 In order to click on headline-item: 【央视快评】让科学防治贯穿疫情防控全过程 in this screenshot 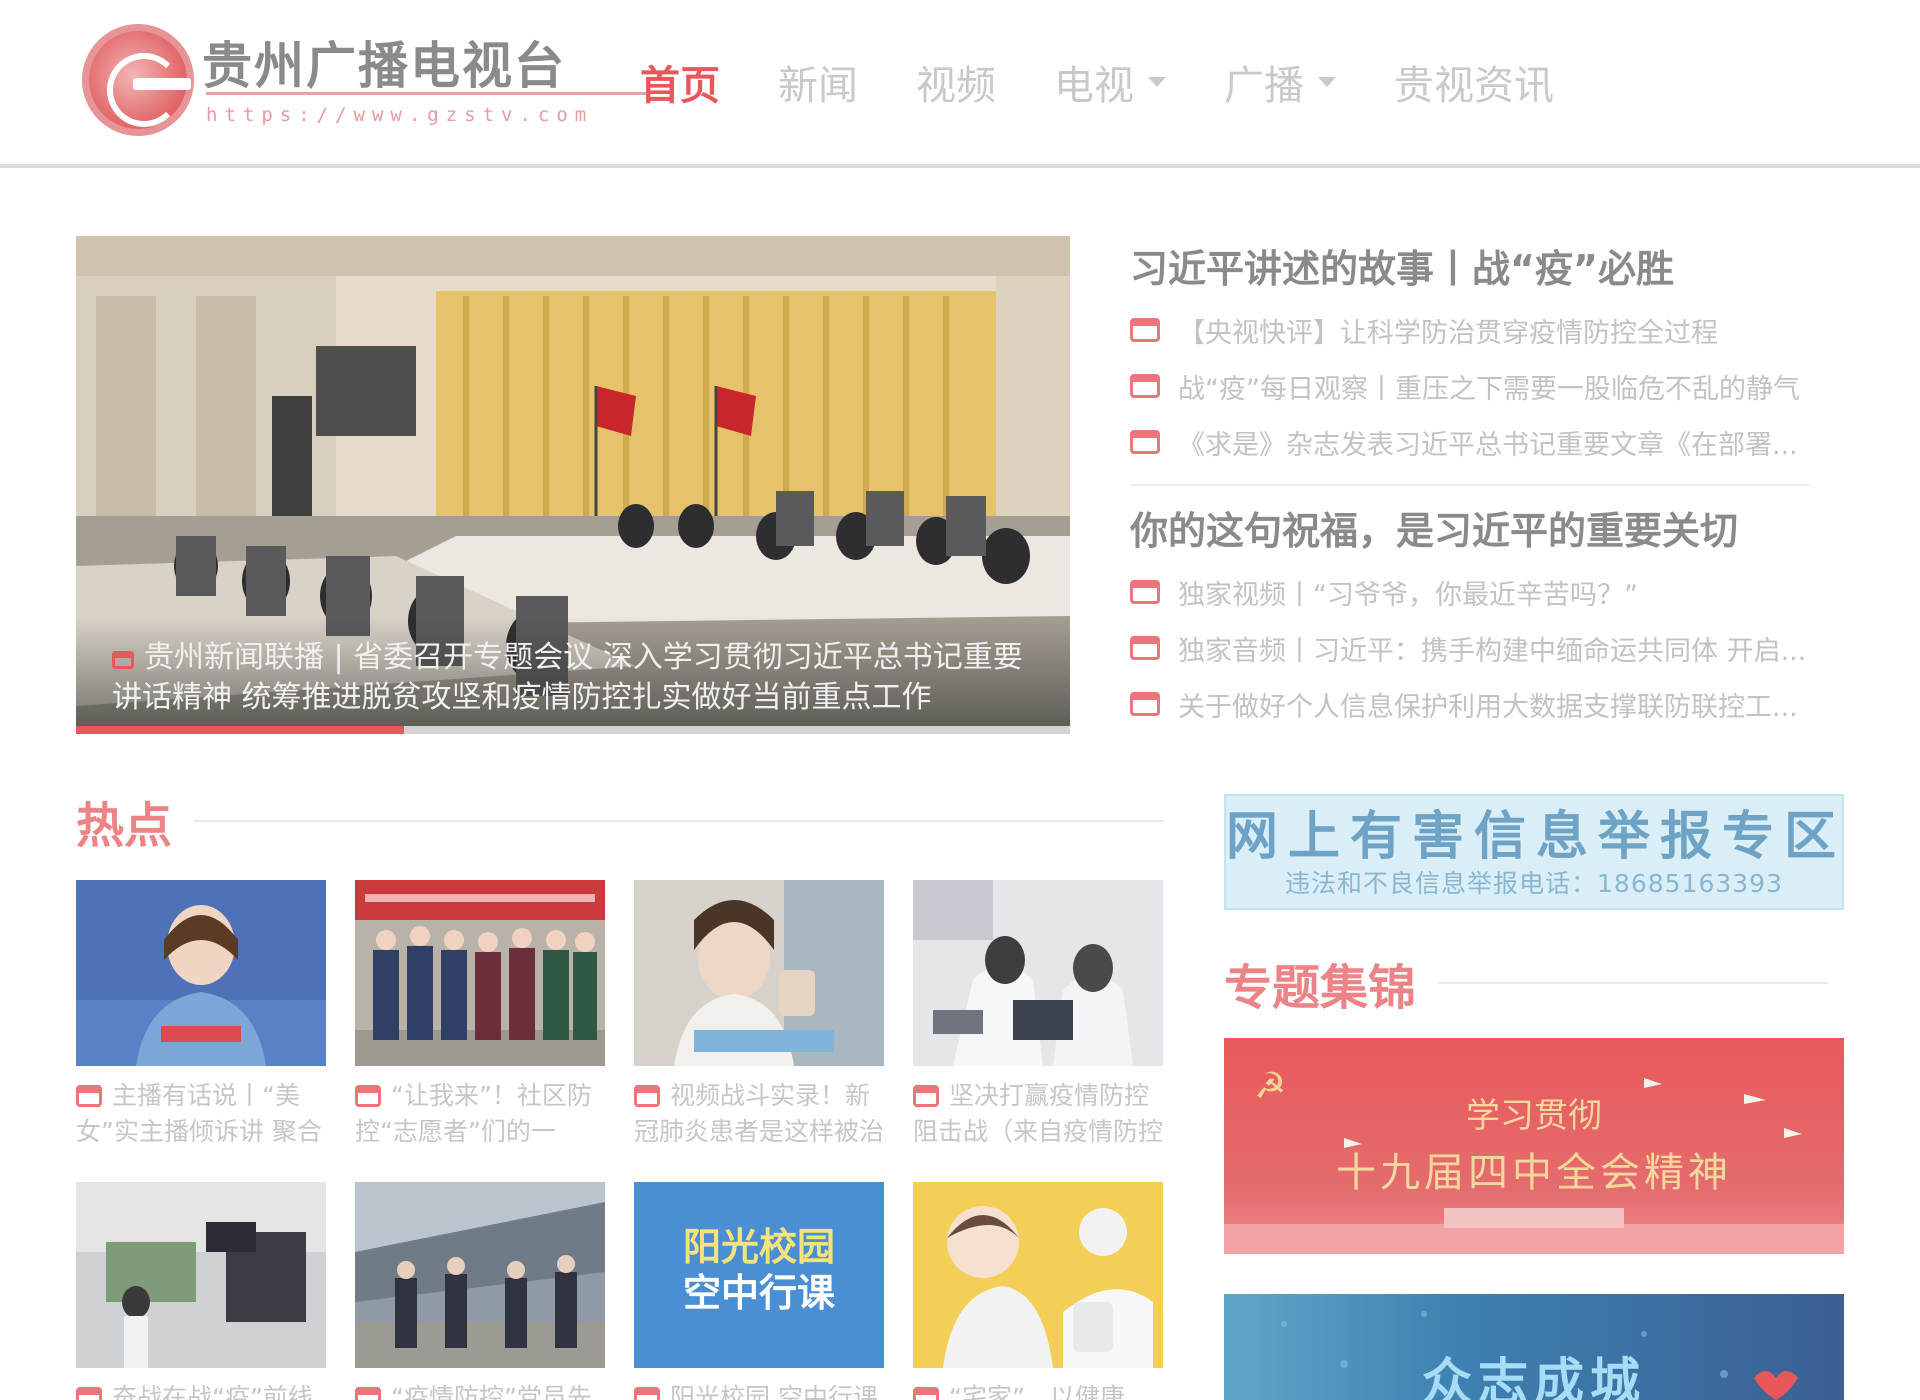, I will do `click(1480, 330)`.